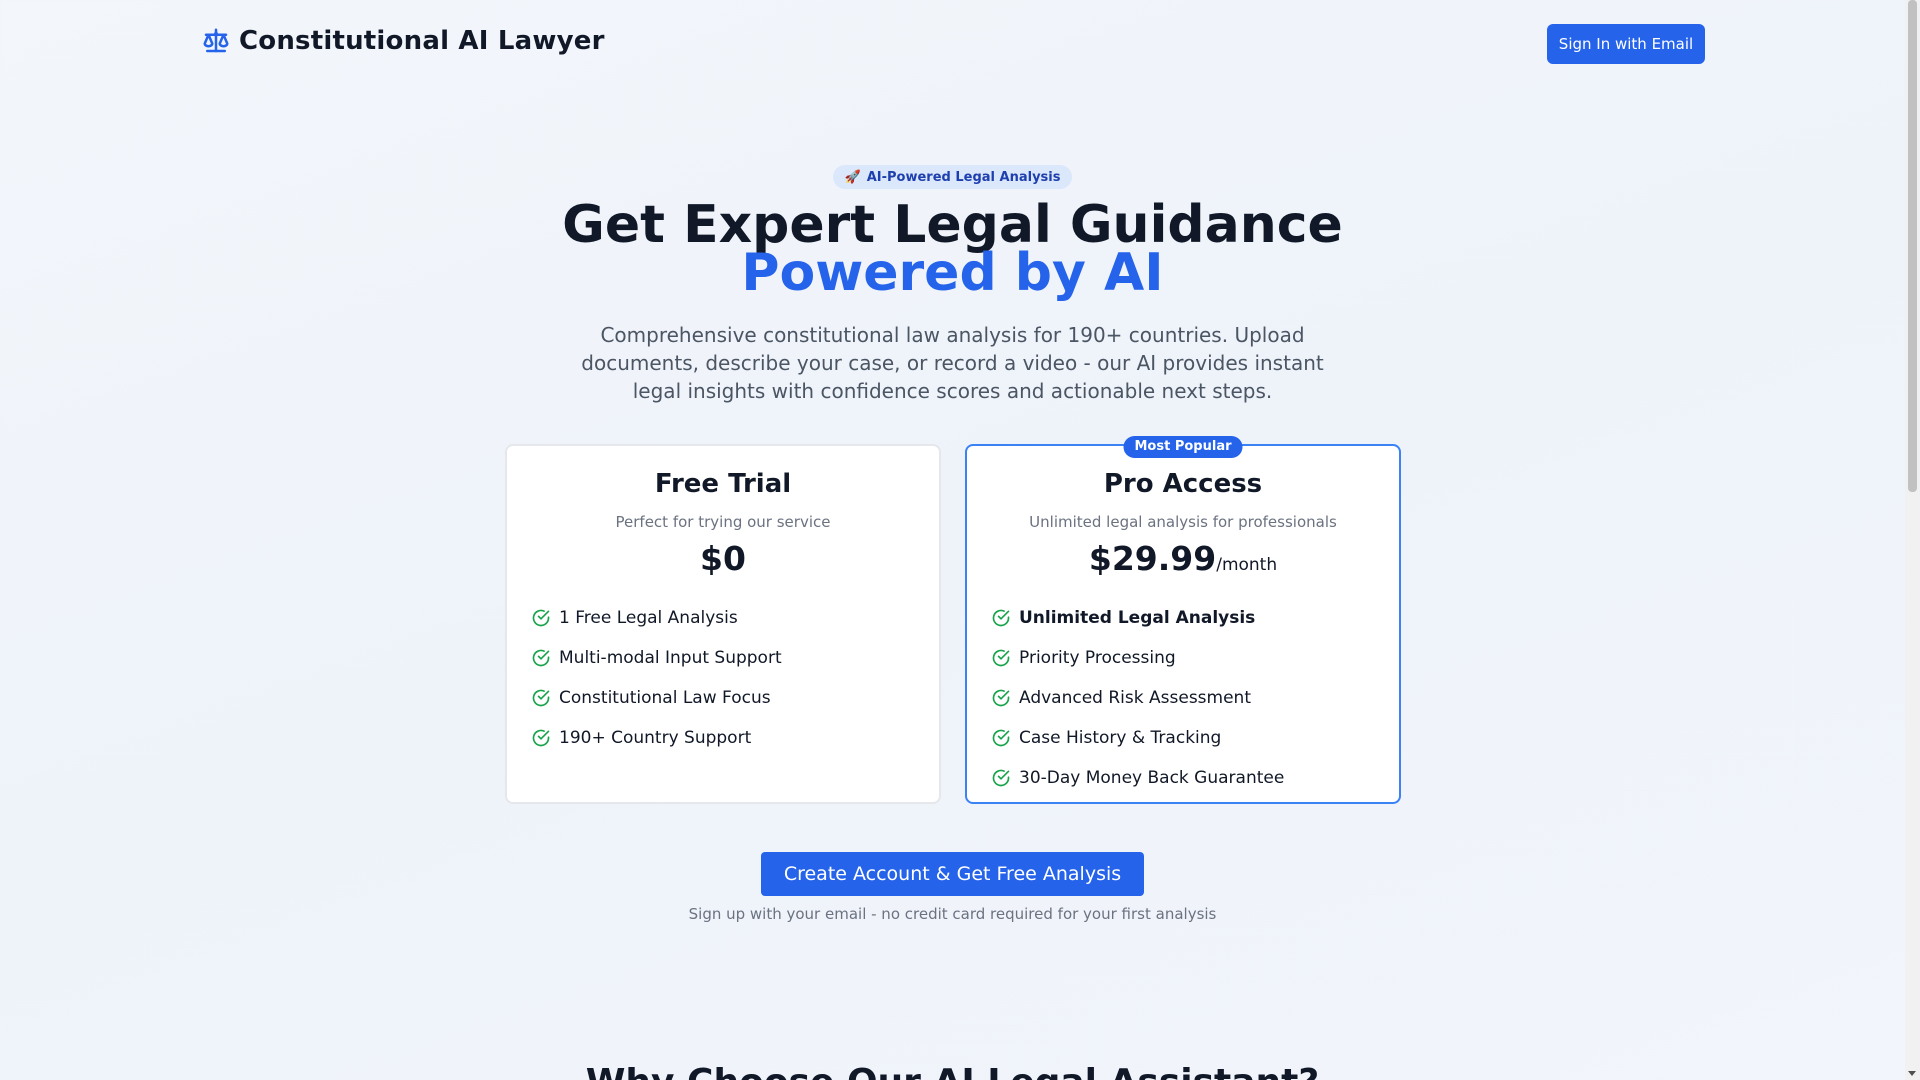  Describe the element at coordinates (1152, 558) in the screenshot. I see `plan-price-amount: $29.99` at that location.